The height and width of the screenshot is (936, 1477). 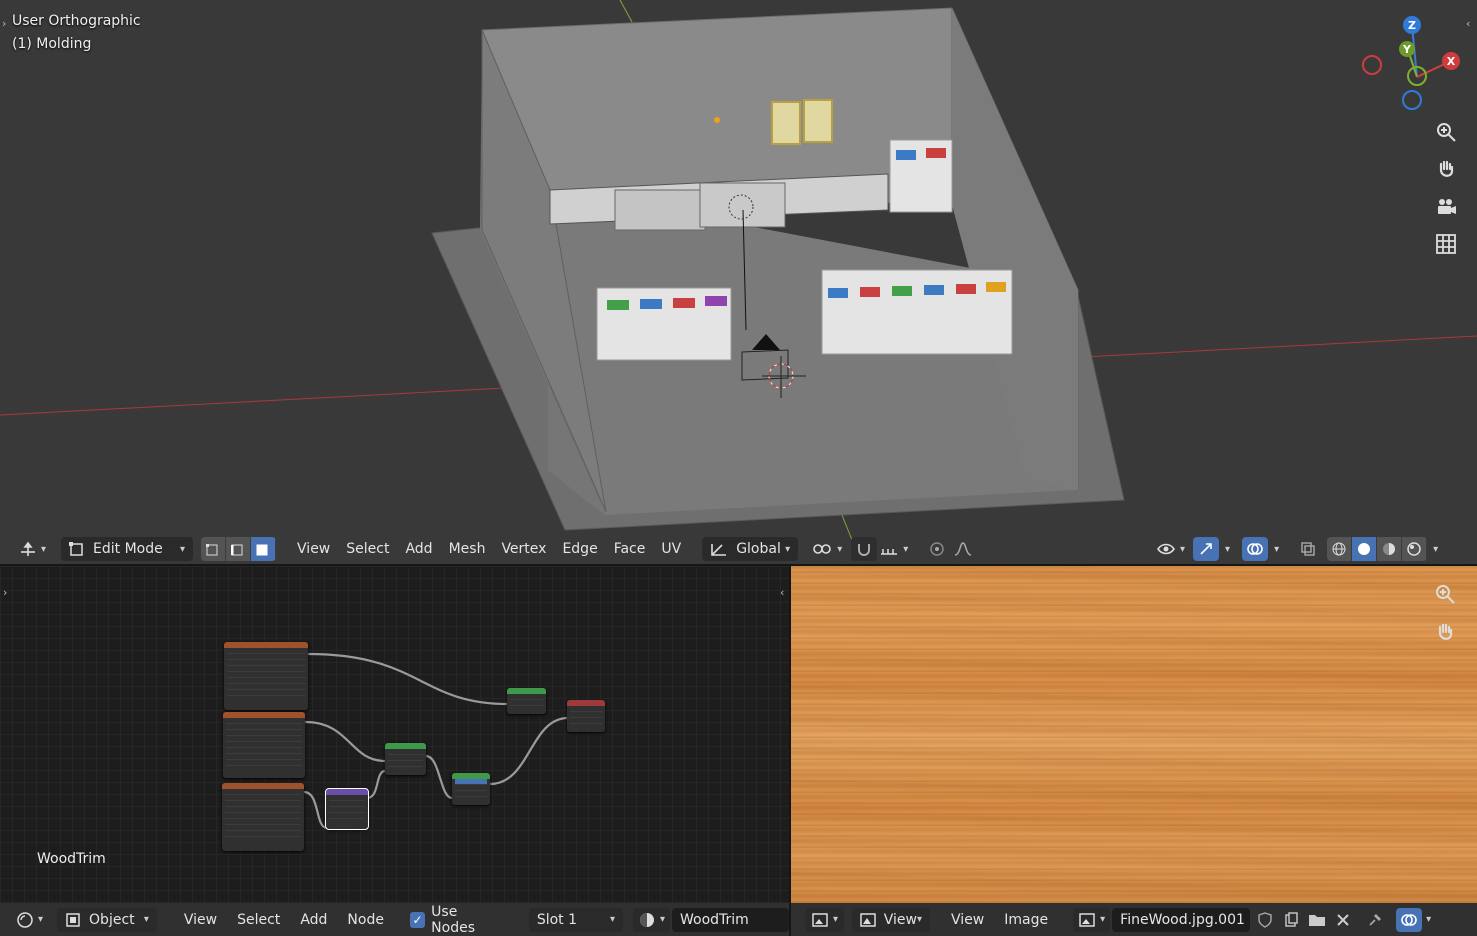 I want to click on visibility-button: ▾, so click(x=1170, y=549).